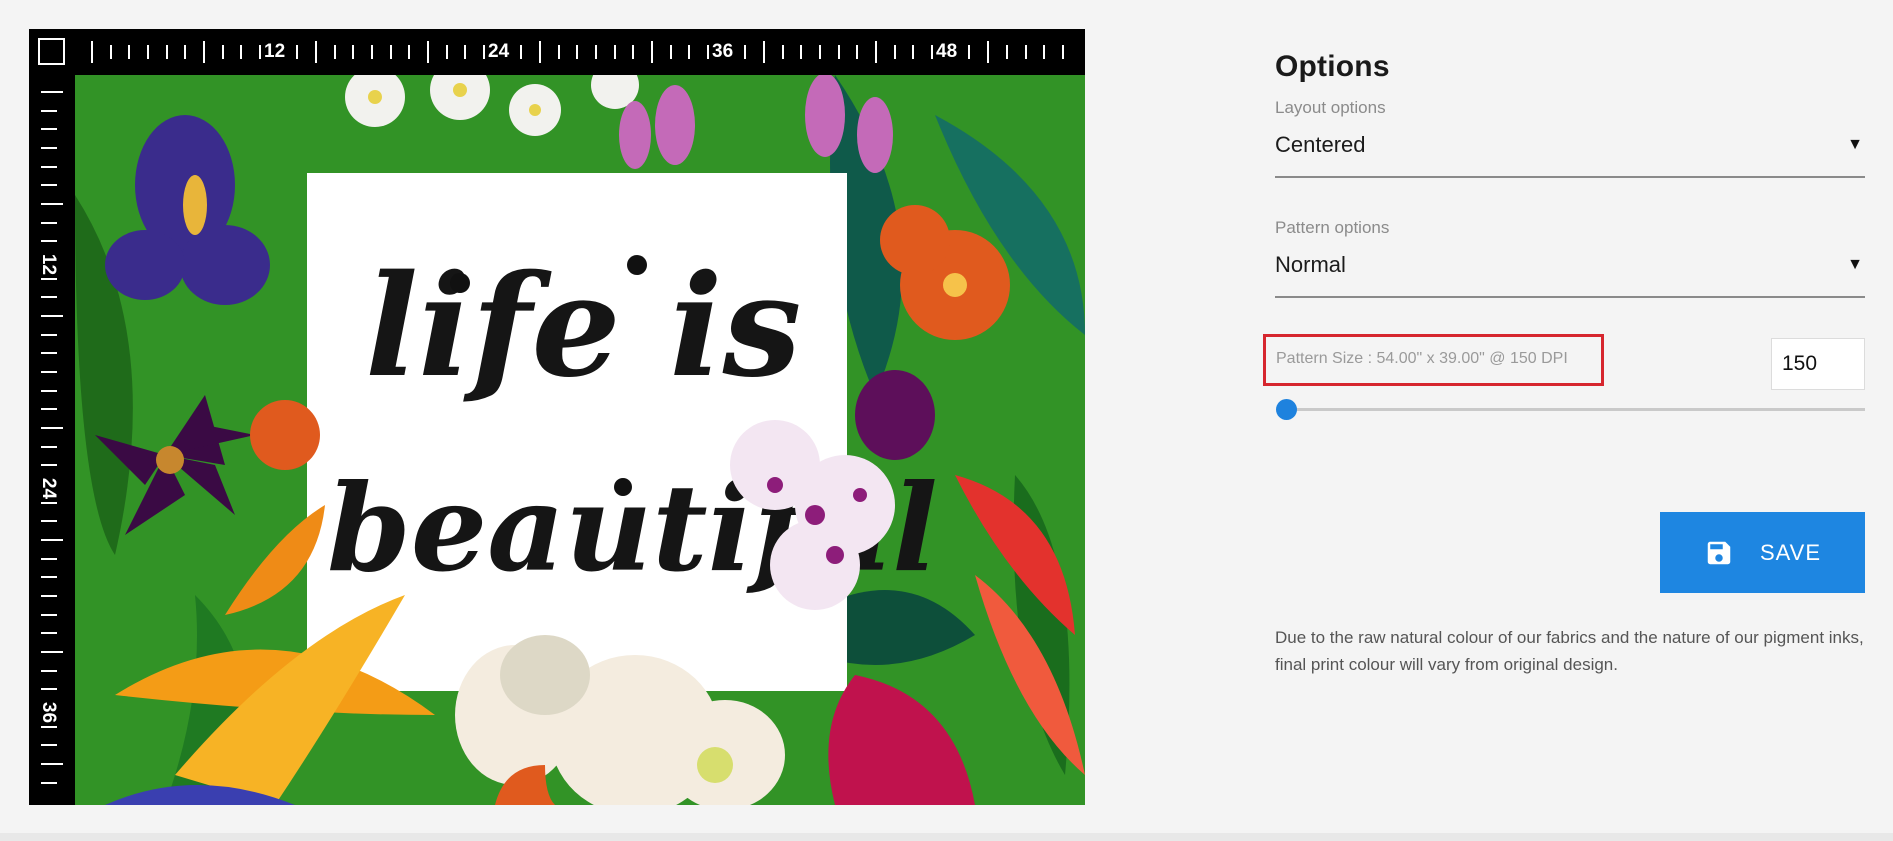  I want to click on pattern-size-text: Pattern Size : 54.00" x 39.00" @ 150 DPI, so click(1433, 360).